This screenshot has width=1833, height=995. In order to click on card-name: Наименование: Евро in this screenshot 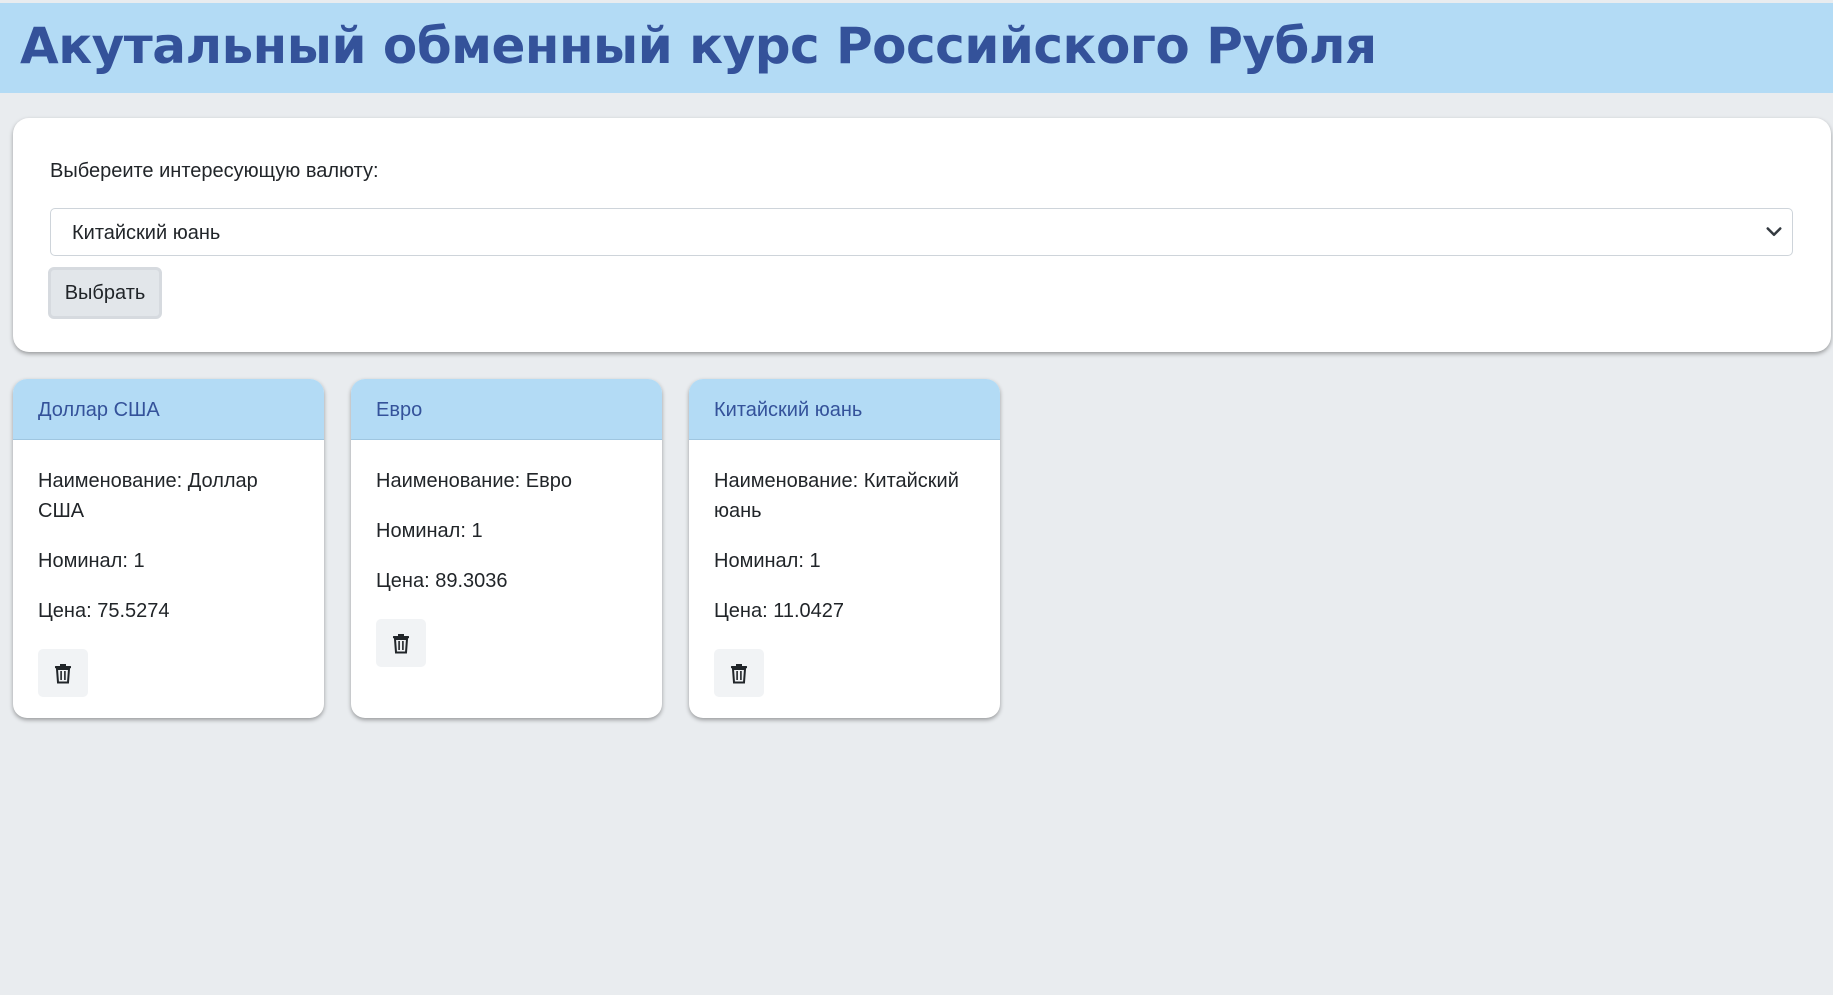, I will do `click(474, 481)`.